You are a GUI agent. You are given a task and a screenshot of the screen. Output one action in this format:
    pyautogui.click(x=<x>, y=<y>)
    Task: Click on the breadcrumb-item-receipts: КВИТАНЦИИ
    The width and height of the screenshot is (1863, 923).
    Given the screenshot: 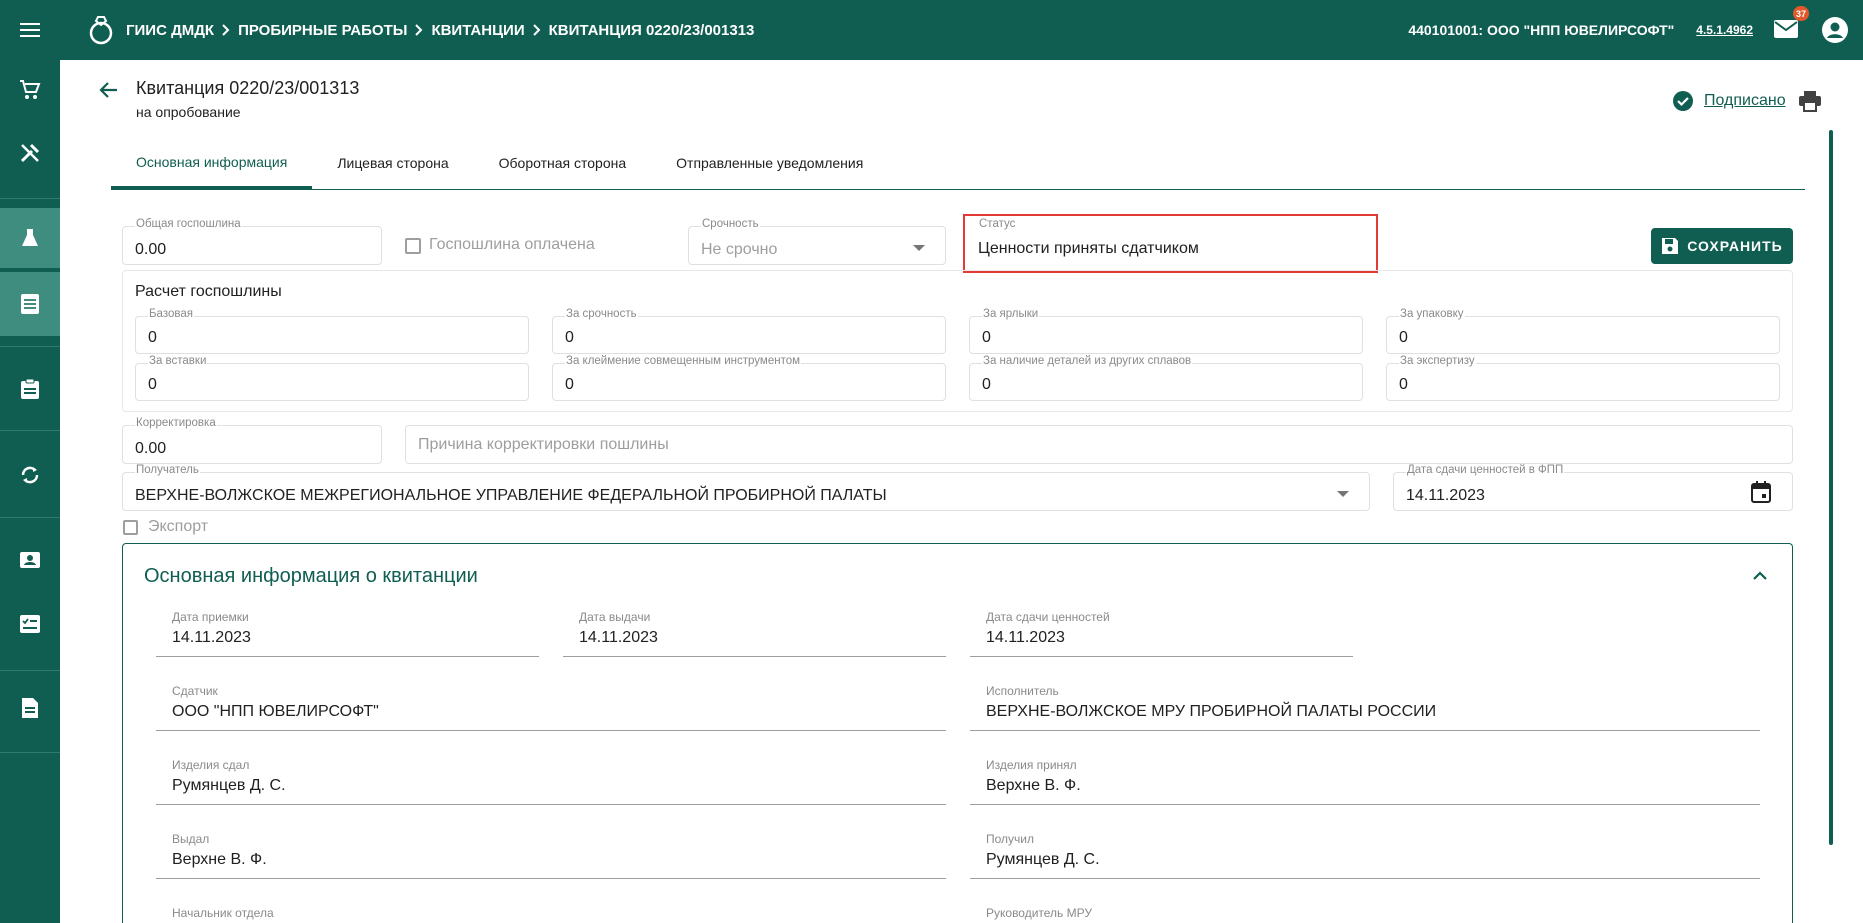 What is the action you would take?
    pyautogui.click(x=477, y=30)
    